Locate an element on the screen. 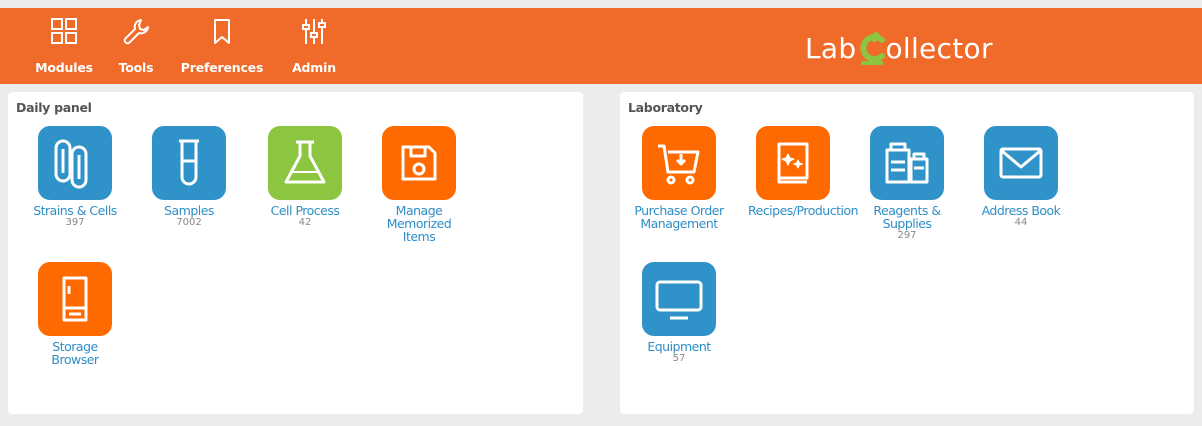  tile-equipment: Equipment 57 is located at coordinates (679, 313).